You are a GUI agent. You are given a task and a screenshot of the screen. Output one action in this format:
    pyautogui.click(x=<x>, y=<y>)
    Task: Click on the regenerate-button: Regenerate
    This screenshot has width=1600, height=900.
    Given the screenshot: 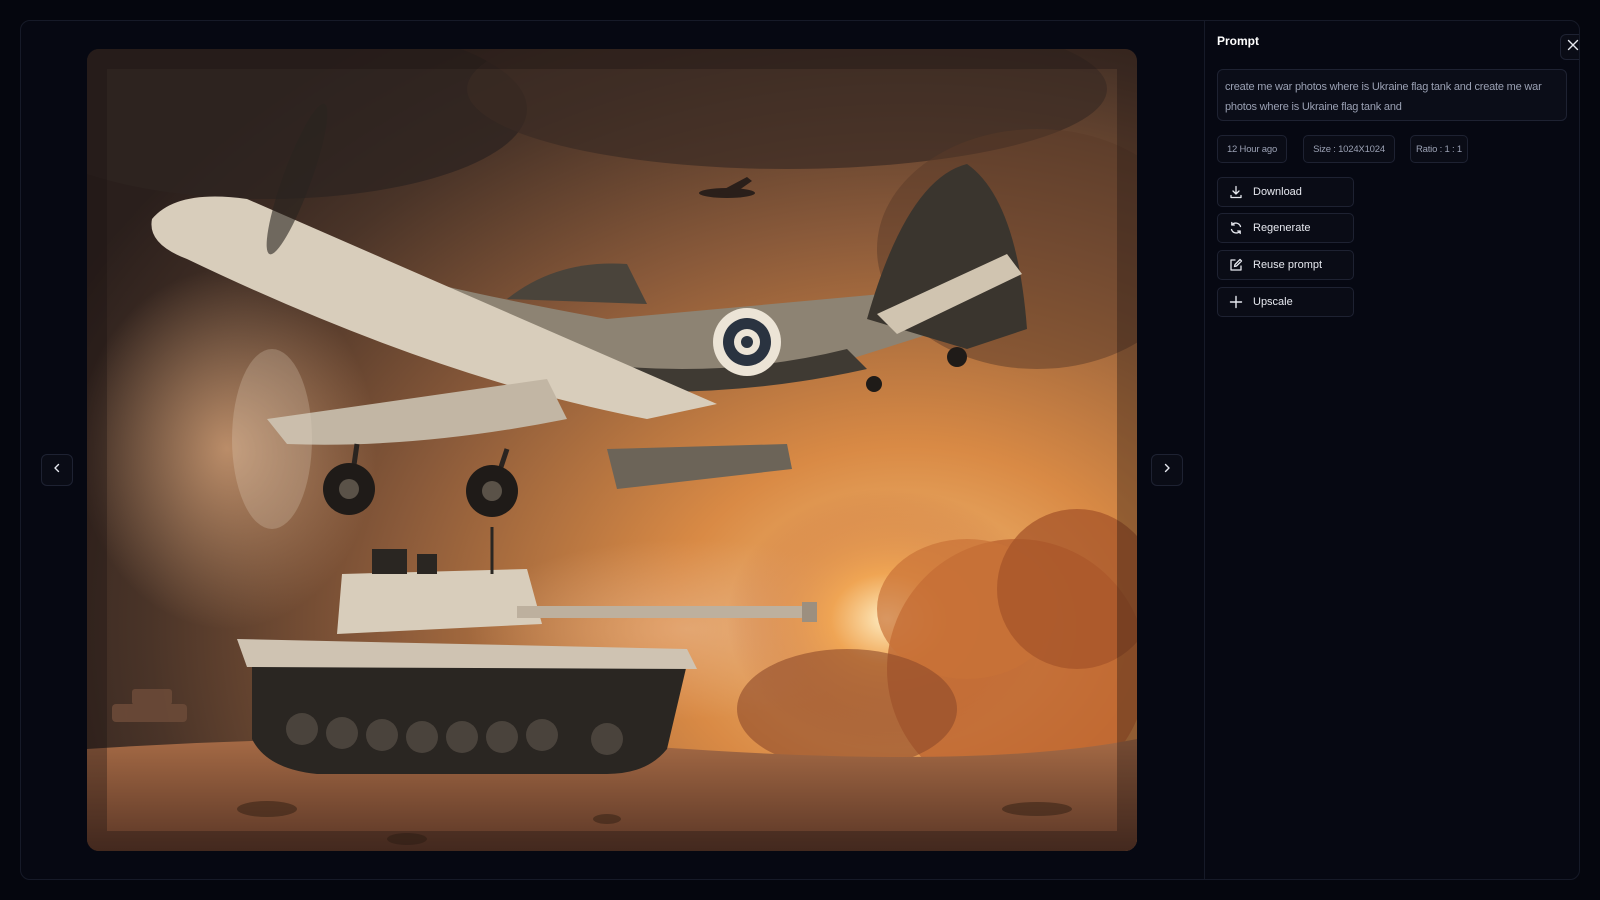 What is the action you would take?
    pyautogui.click(x=1285, y=228)
    